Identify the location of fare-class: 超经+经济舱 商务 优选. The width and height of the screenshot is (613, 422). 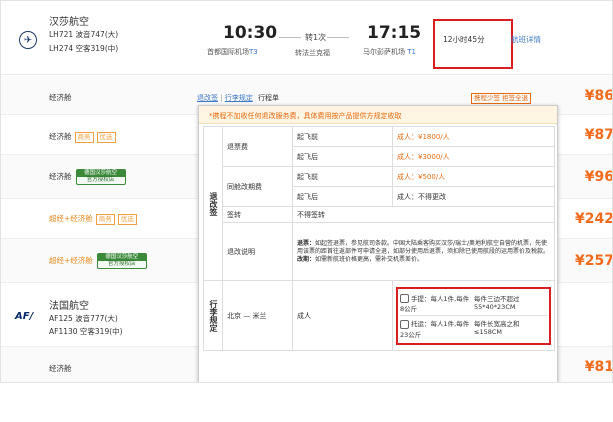
(93, 219).